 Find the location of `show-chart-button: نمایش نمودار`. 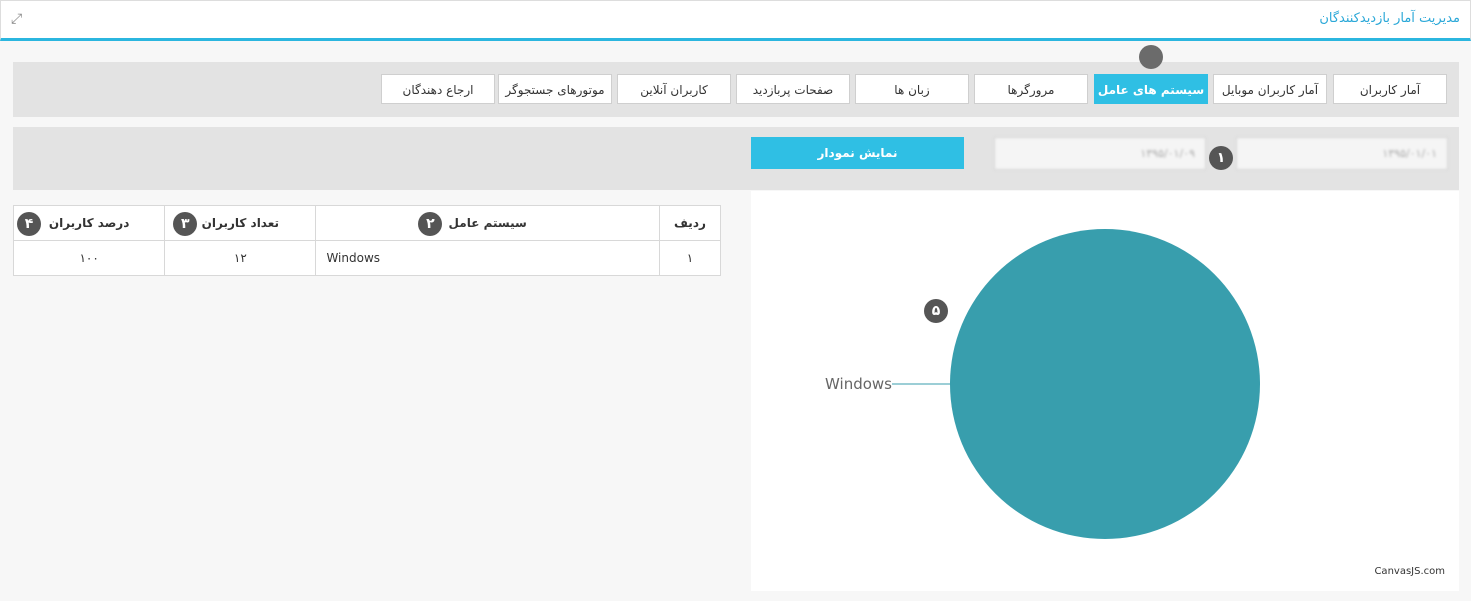

show-chart-button: نمایش نمودار is located at coordinates (857, 153).